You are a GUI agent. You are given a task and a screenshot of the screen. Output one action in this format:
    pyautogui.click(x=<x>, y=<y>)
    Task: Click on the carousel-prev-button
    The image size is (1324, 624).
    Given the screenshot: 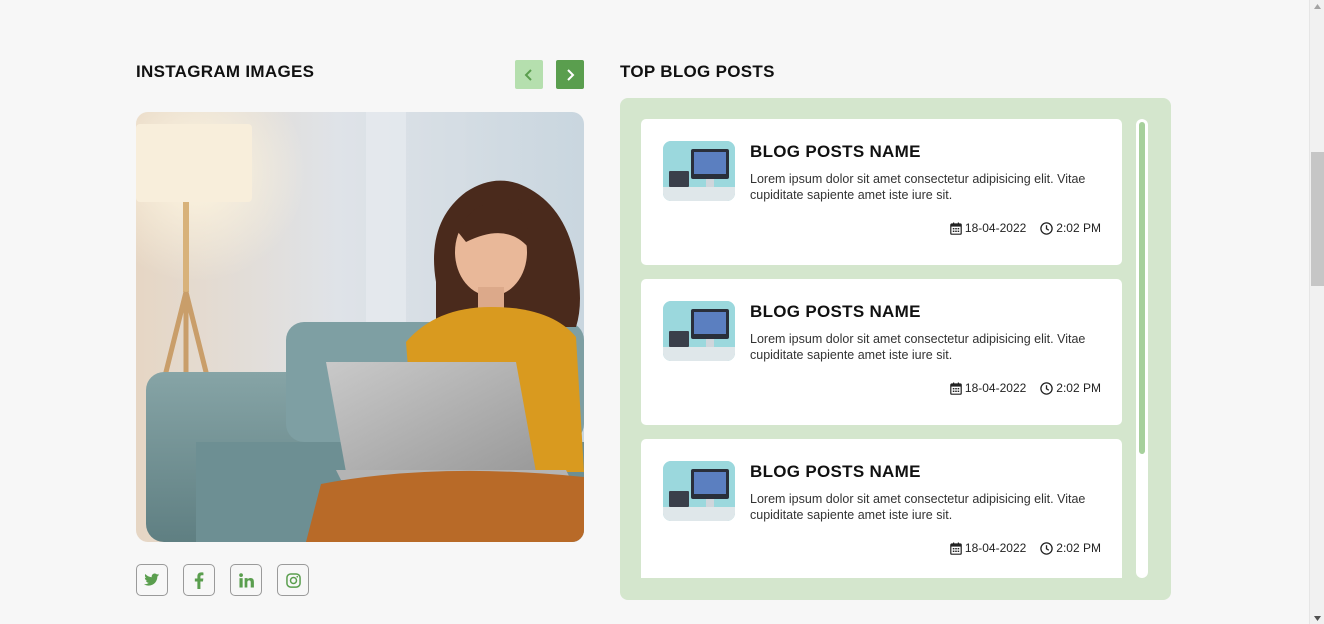 What is the action you would take?
    pyautogui.click(x=529, y=74)
    